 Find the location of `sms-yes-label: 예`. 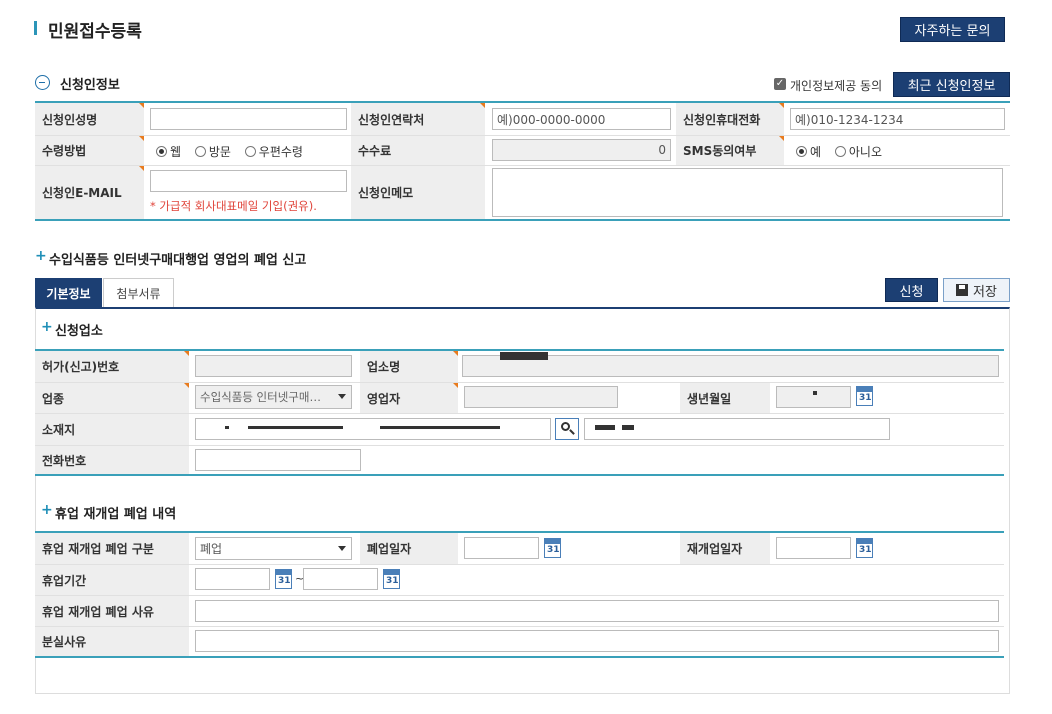

sms-yes-label: 예 is located at coordinates (816, 152).